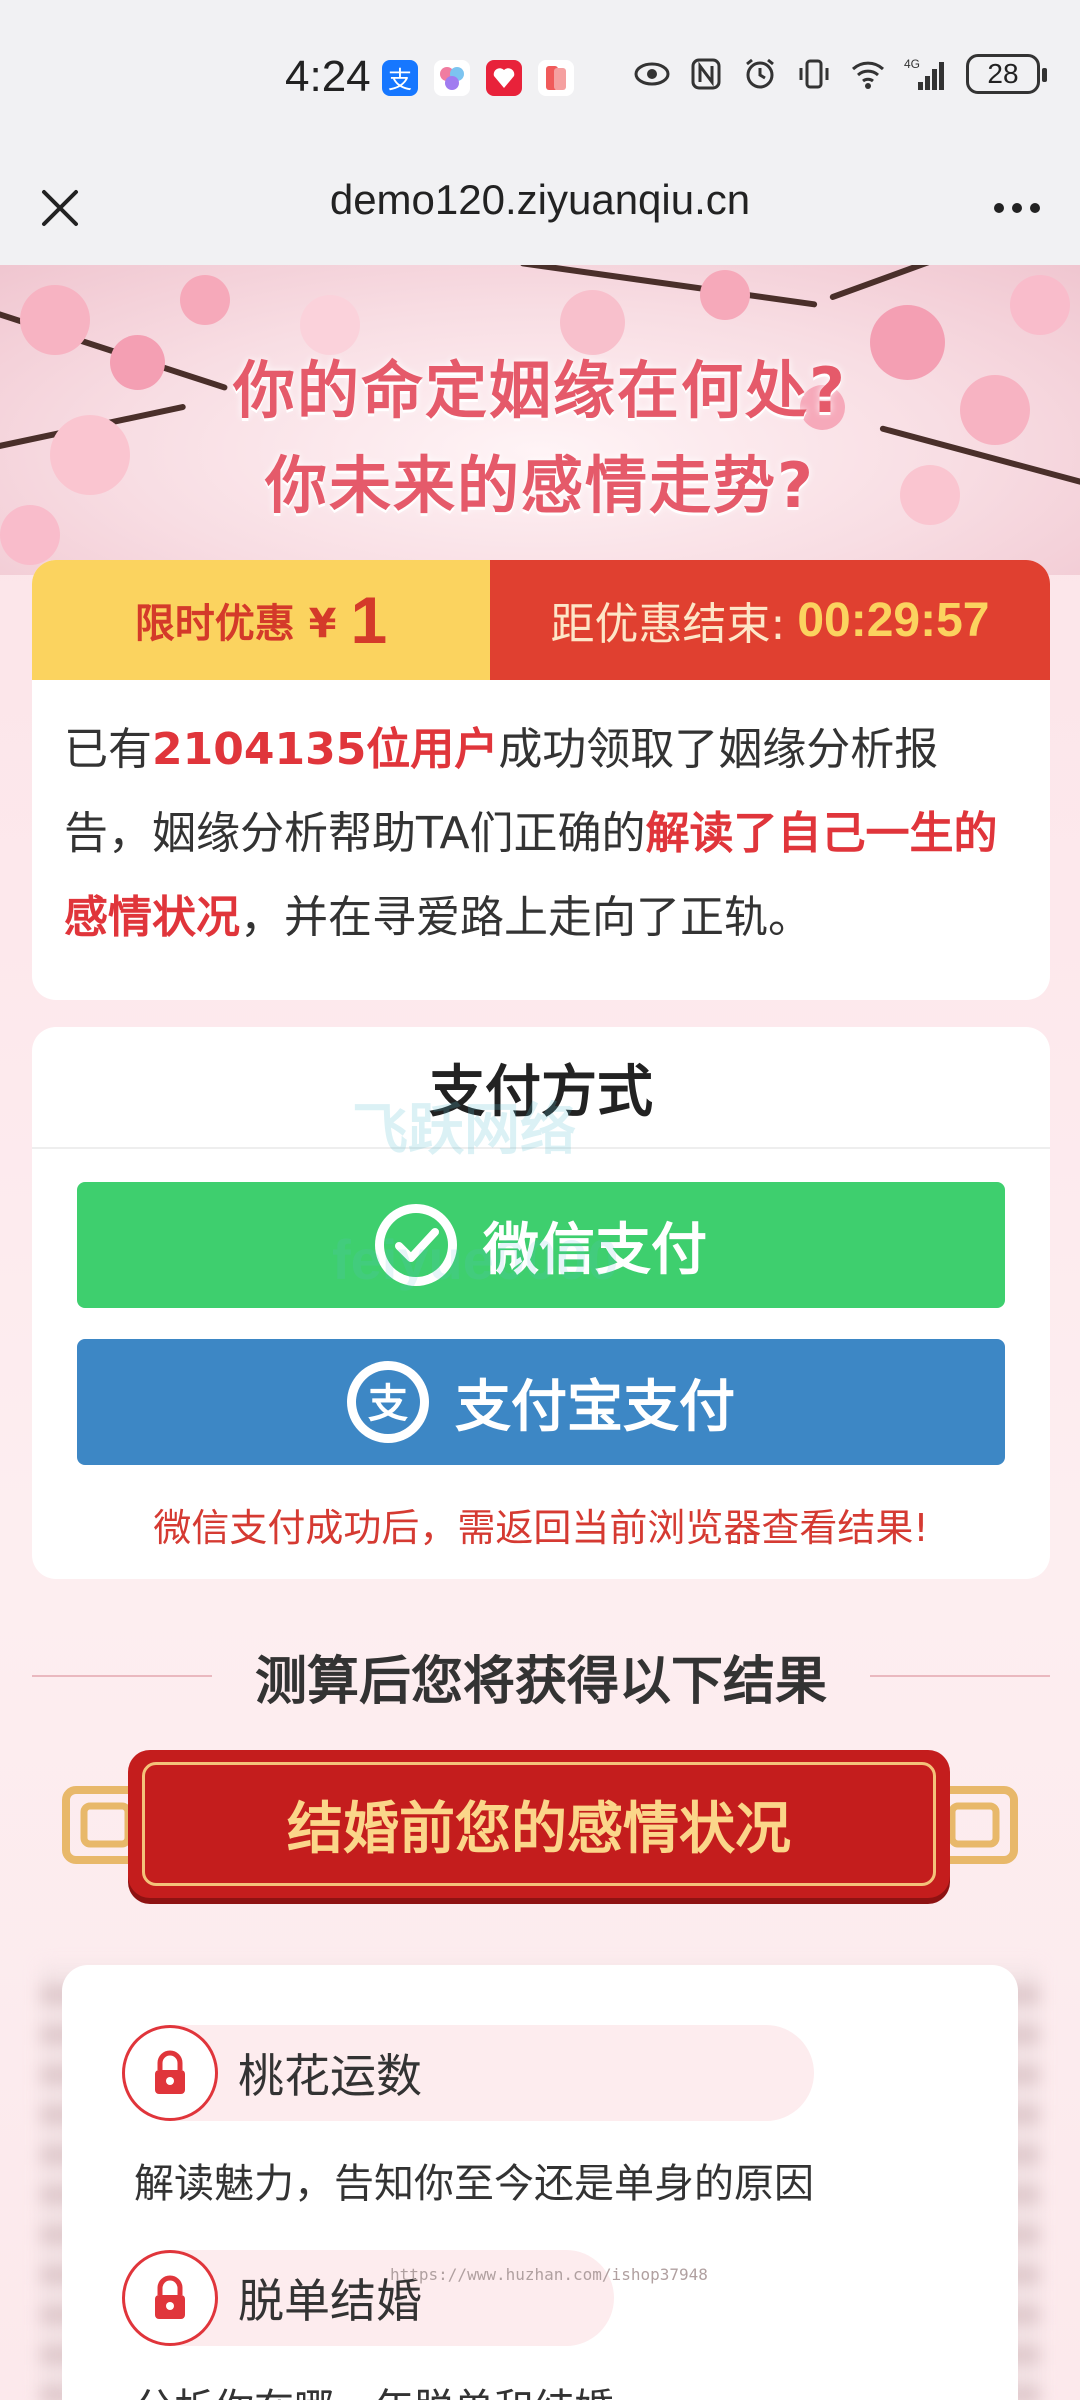  What do you see at coordinates (540, 485) in the screenshot?
I see `headline-line-2: 你未来的感情走势?` at bounding box center [540, 485].